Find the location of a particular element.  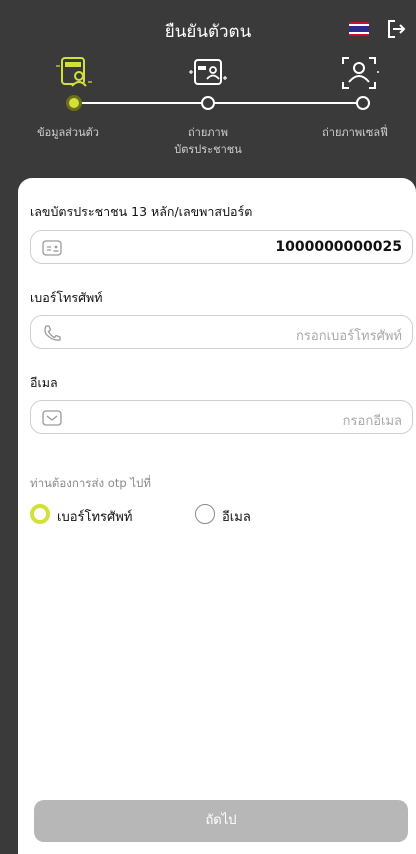

id-card-field-icon is located at coordinates (52, 248).